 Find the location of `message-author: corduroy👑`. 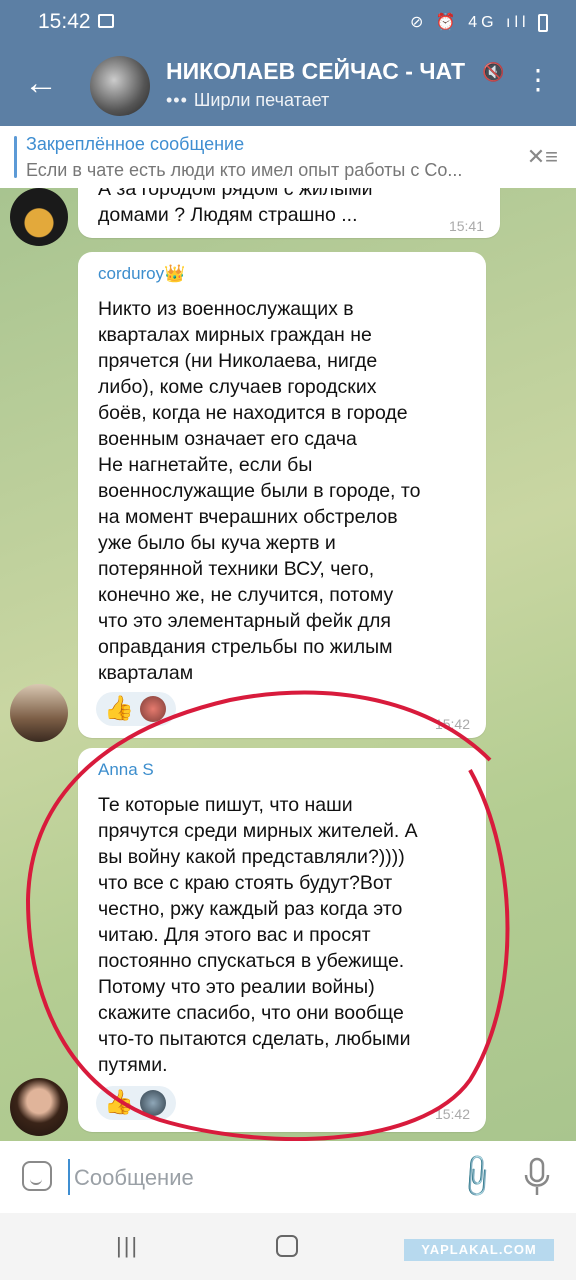

message-author: corduroy👑 is located at coordinates (141, 274).